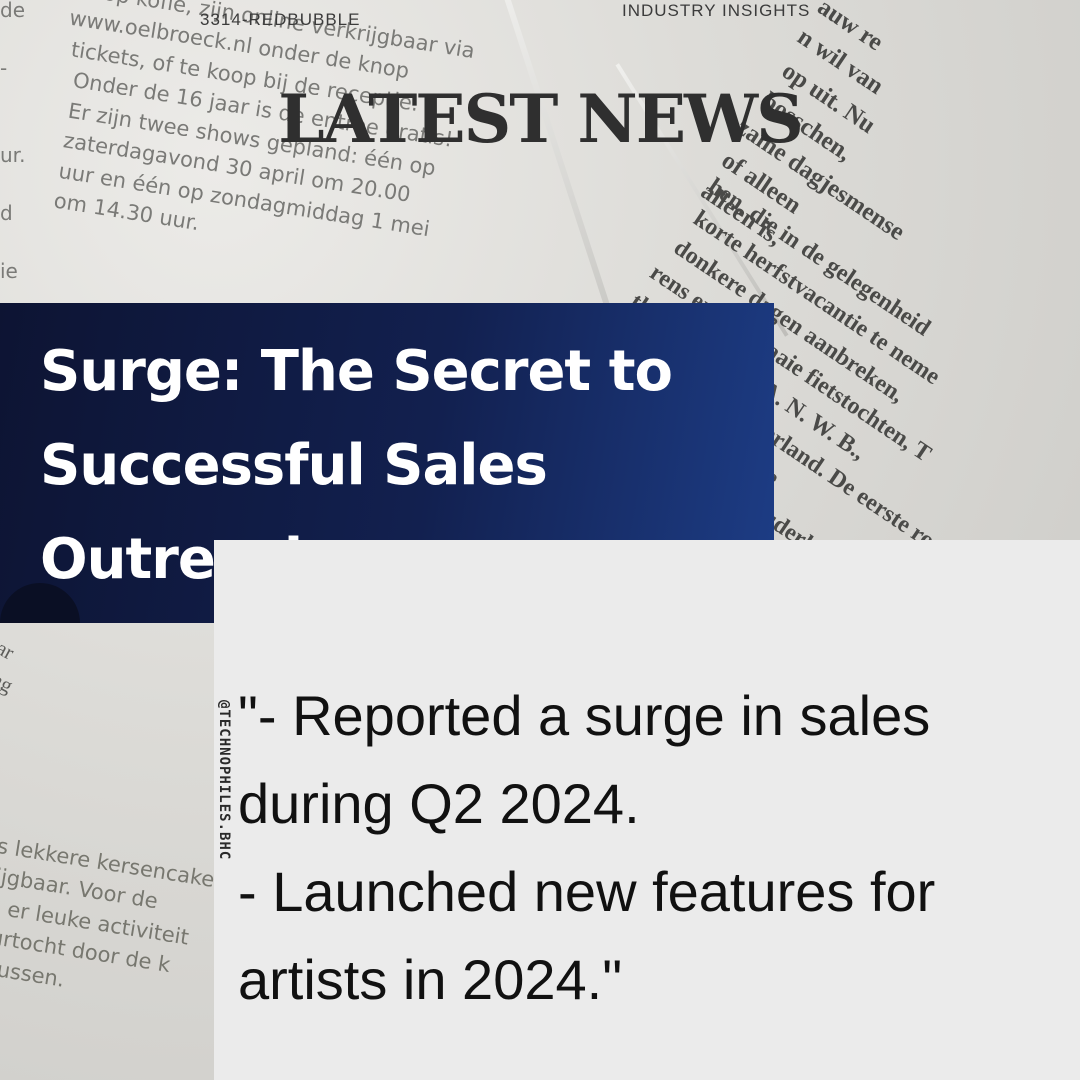  Describe the element at coordinates (716, 10) in the screenshot. I see `category-label: INDUSTRY INSIGHTS` at that location.